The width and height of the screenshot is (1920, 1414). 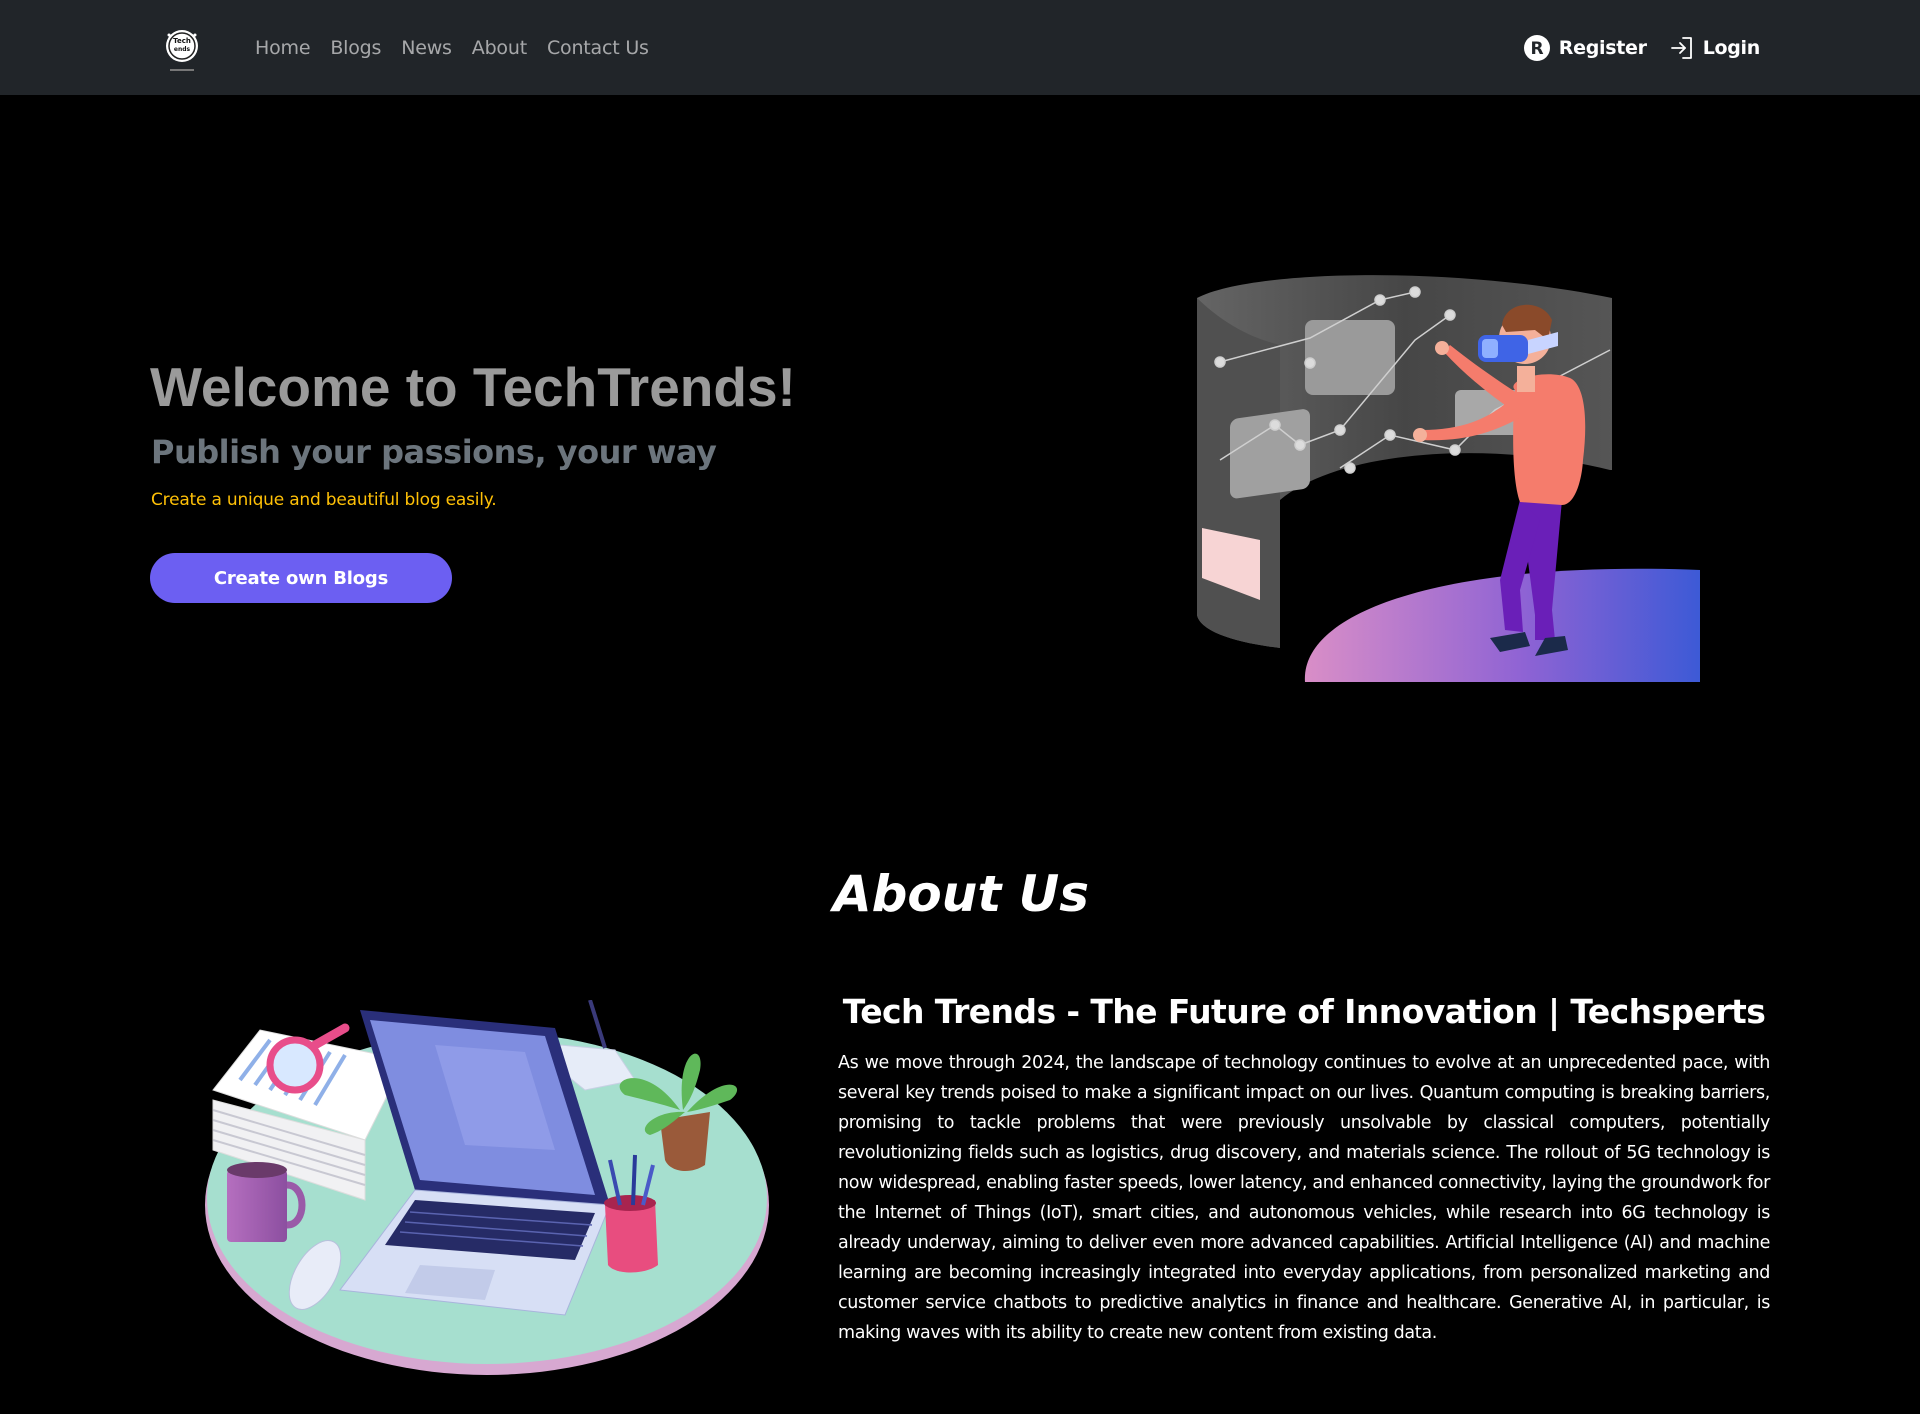 I want to click on nav-auth: R Register Login, so click(x=1641, y=47).